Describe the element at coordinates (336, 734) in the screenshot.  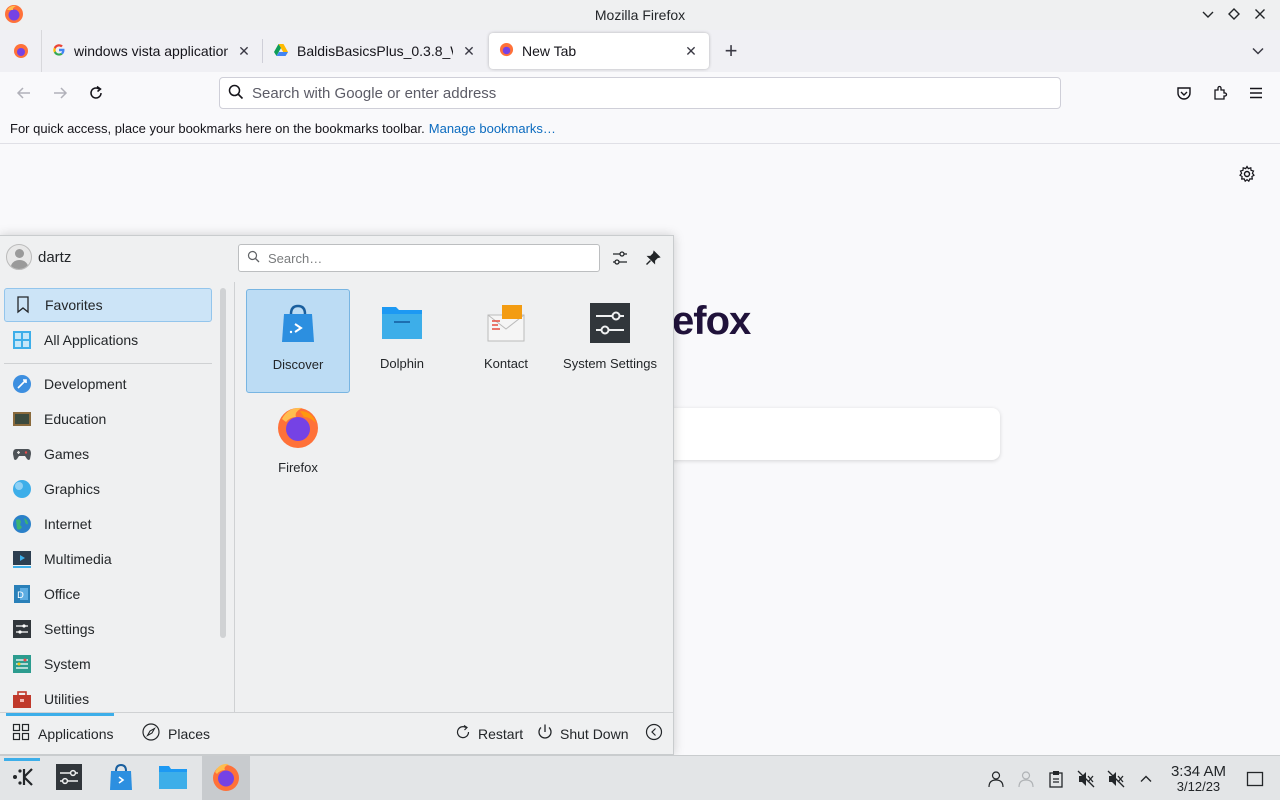
I see `launcher-footer: Applications Places Restart Shut Down` at that location.